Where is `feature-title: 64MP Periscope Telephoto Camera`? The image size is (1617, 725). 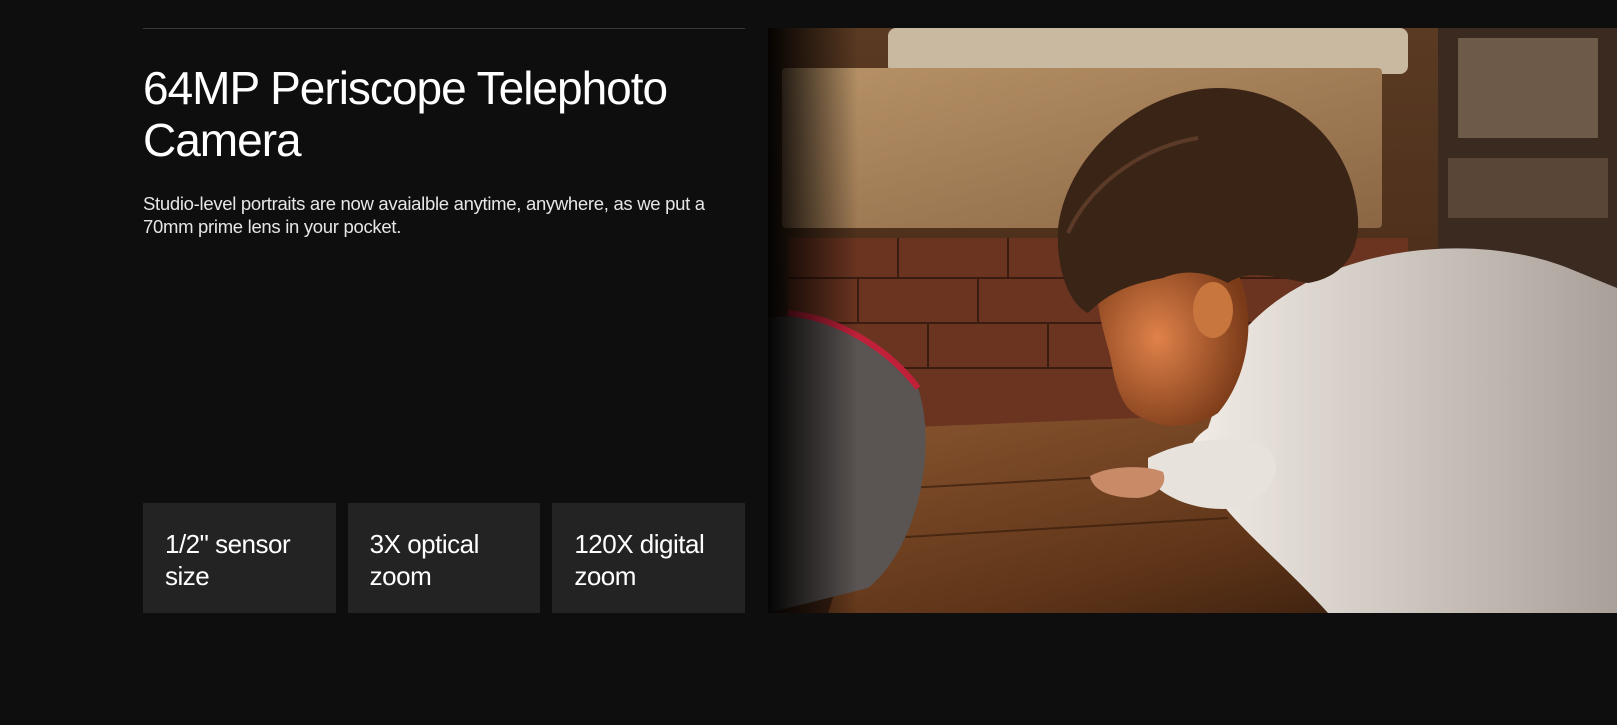
feature-title: 64MP Periscope Telephoto Camera is located at coordinates (405, 114).